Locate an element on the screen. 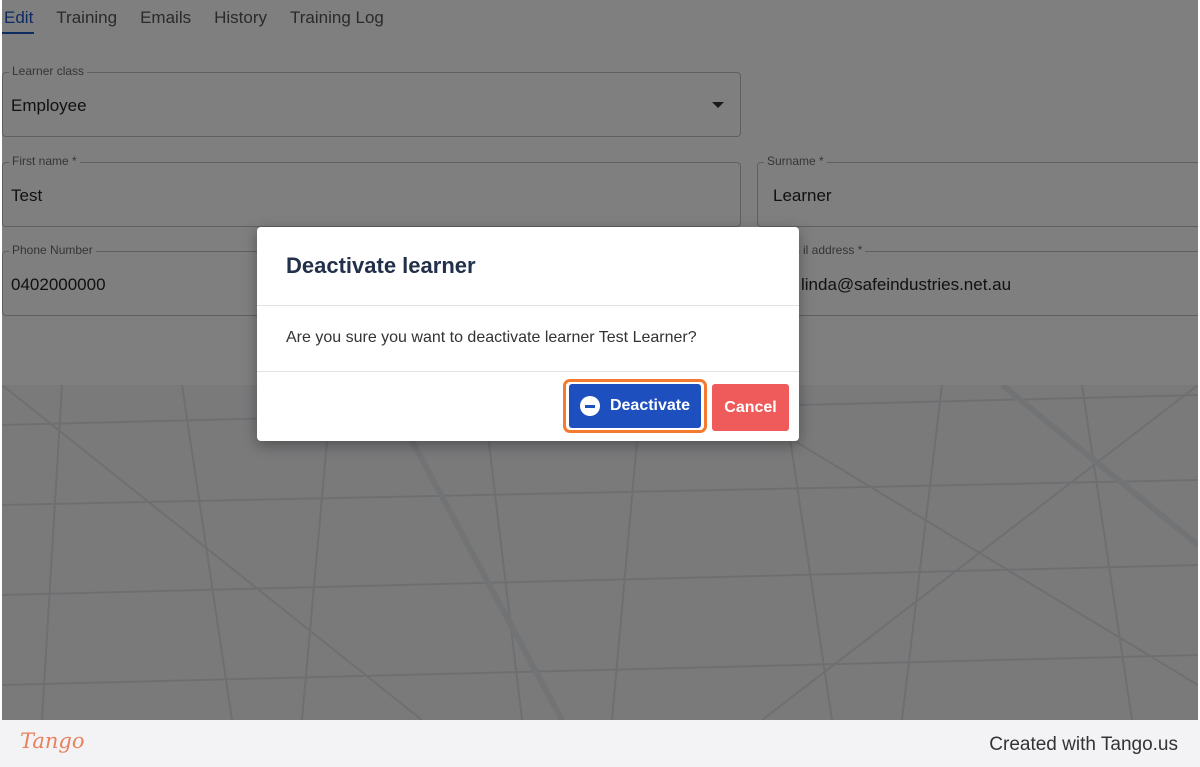 This screenshot has width=1200, height=767. deactivate-button: Deactivate is located at coordinates (635, 406).